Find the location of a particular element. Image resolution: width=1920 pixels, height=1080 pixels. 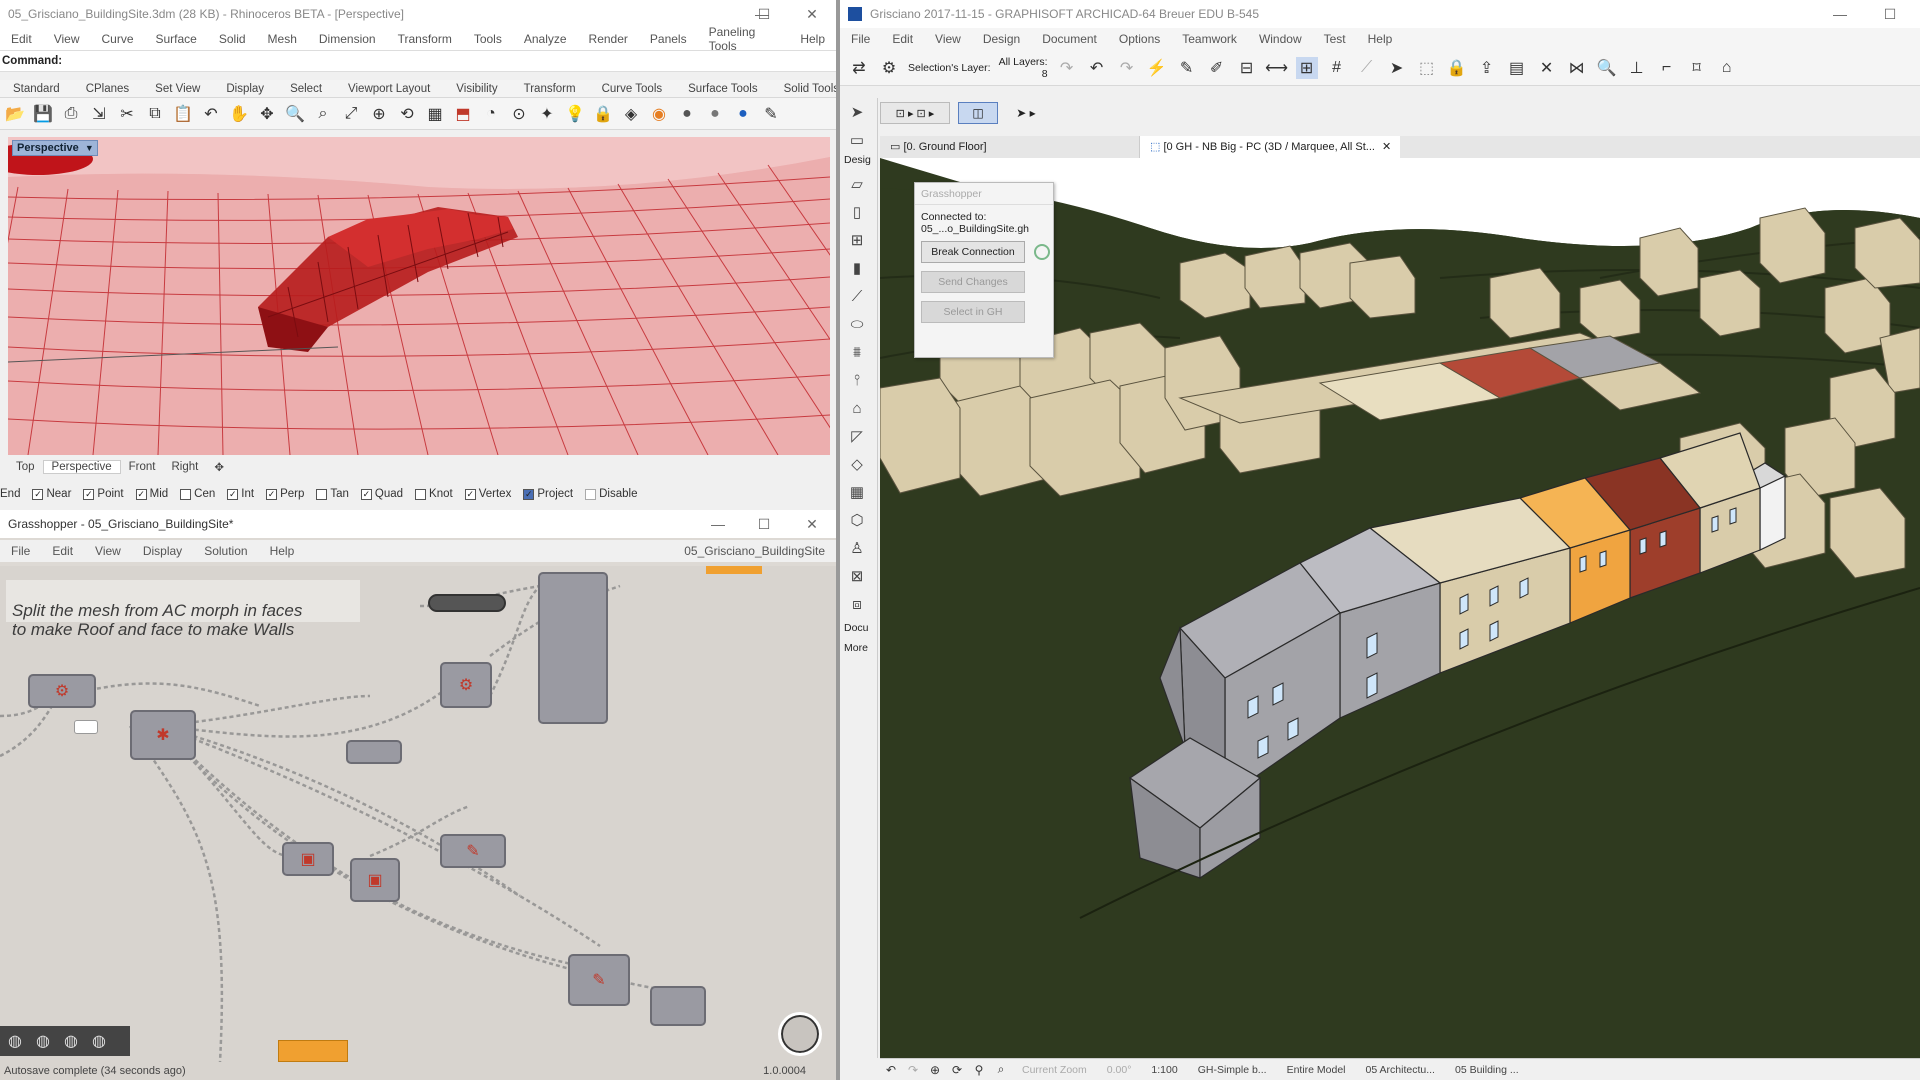

close-tab-icon: ✕ is located at coordinates (1386, 147).